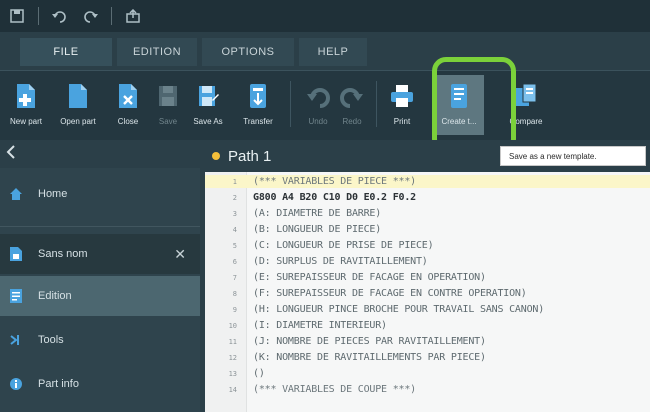  What do you see at coordinates (232, 389) in the screenshot?
I see `line-number: 14` at bounding box center [232, 389].